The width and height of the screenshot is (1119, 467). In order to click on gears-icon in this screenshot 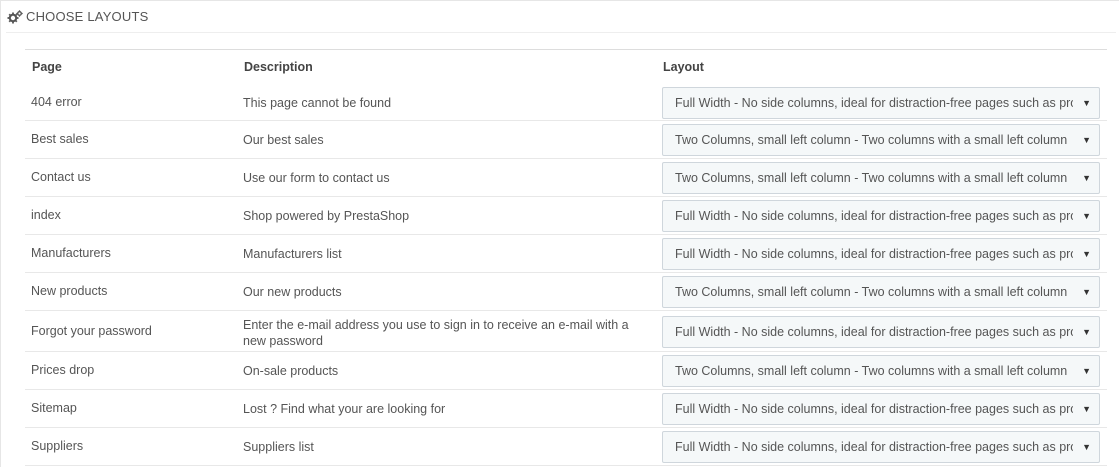, I will do `click(15, 16)`.